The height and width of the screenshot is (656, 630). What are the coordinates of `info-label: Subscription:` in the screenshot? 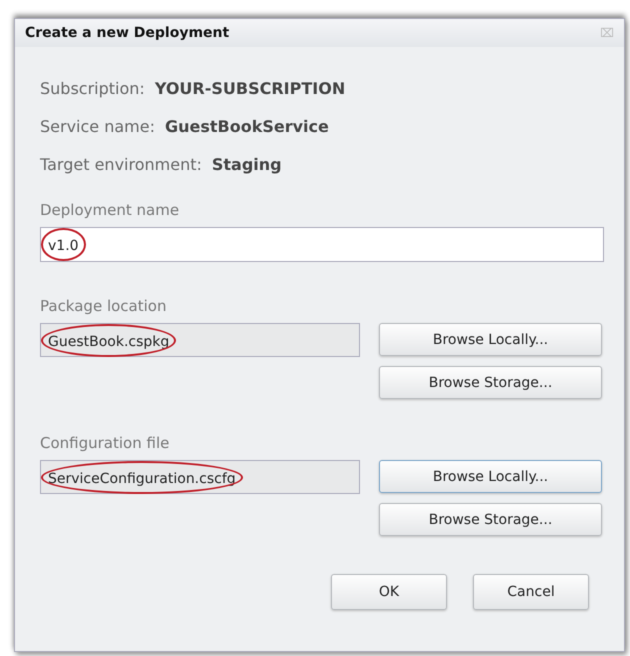 It's located at (92, 88).